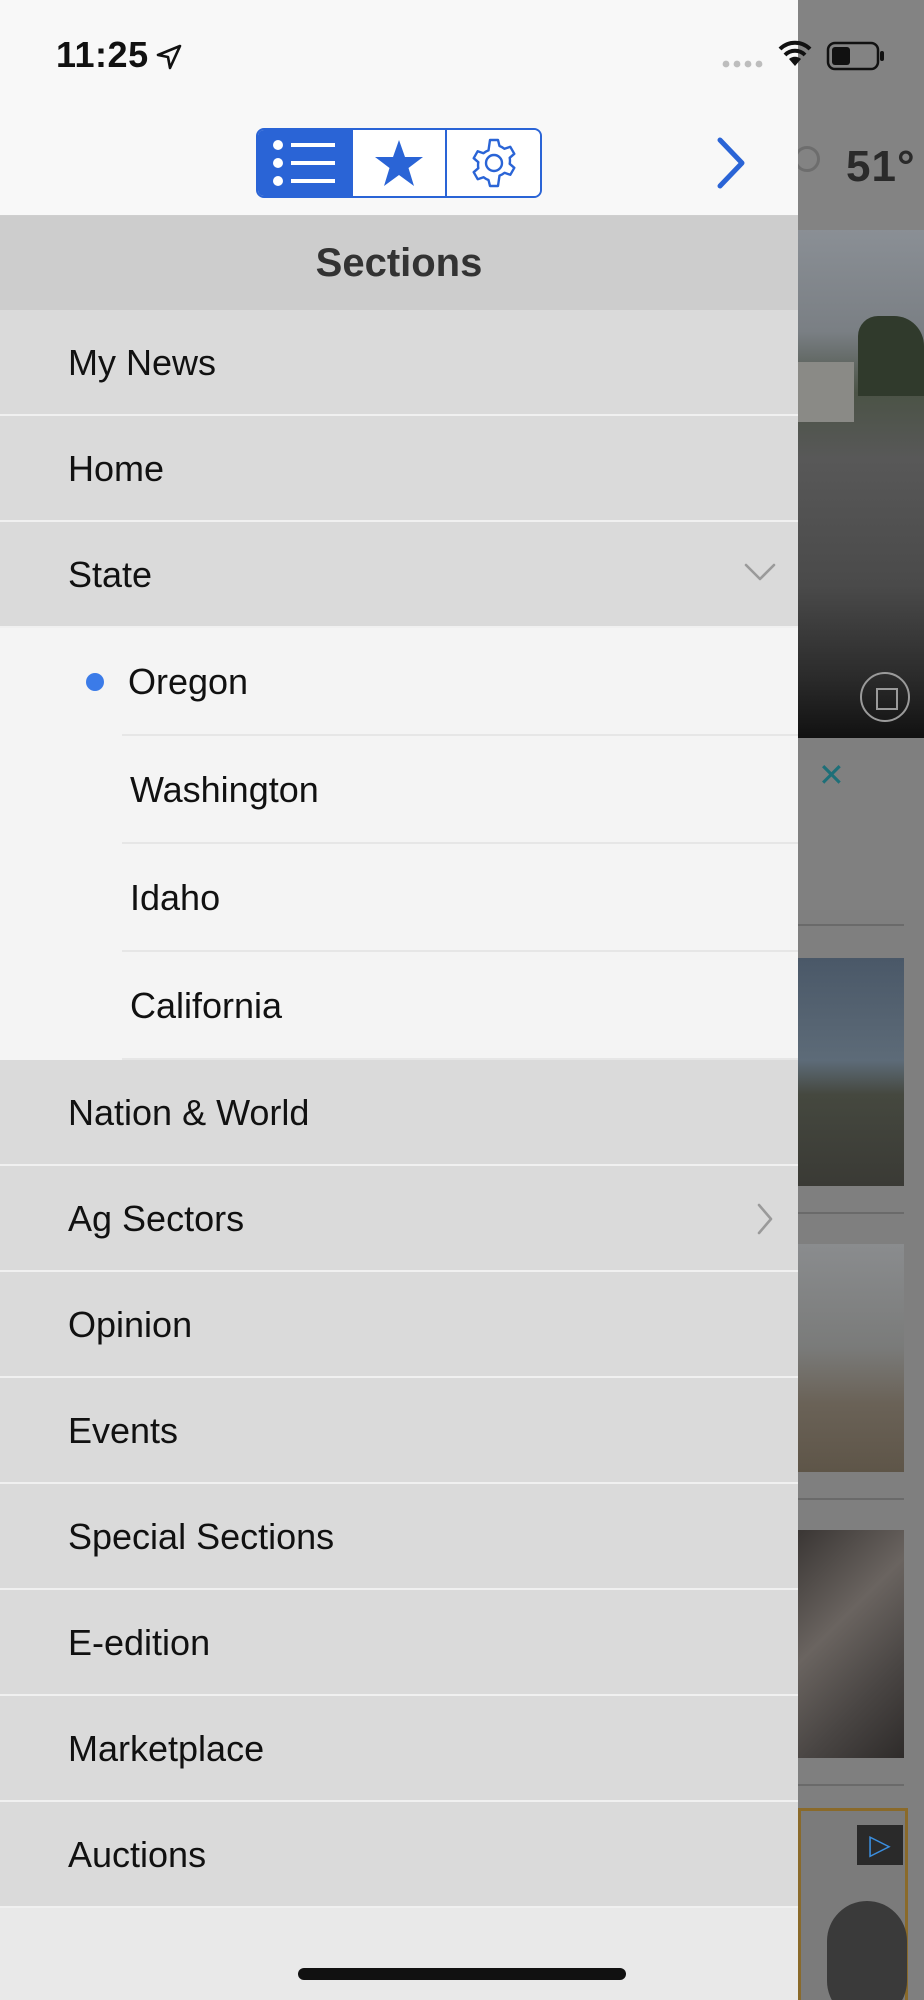  I want to click on hero-image, so click(861, 484).